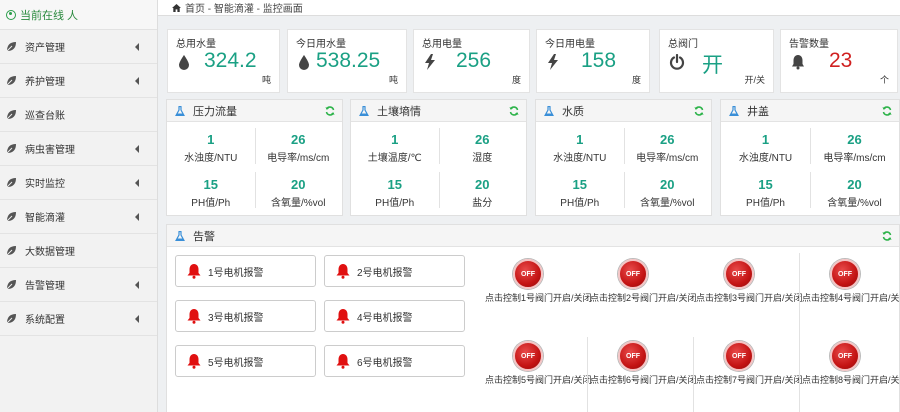 Image resolution: width=900 pixels, height=412 pixels. Describe the element at coordinates (45, 116) in the screenshot. I see `sidebar-item-label: 巡查台账` at that location.